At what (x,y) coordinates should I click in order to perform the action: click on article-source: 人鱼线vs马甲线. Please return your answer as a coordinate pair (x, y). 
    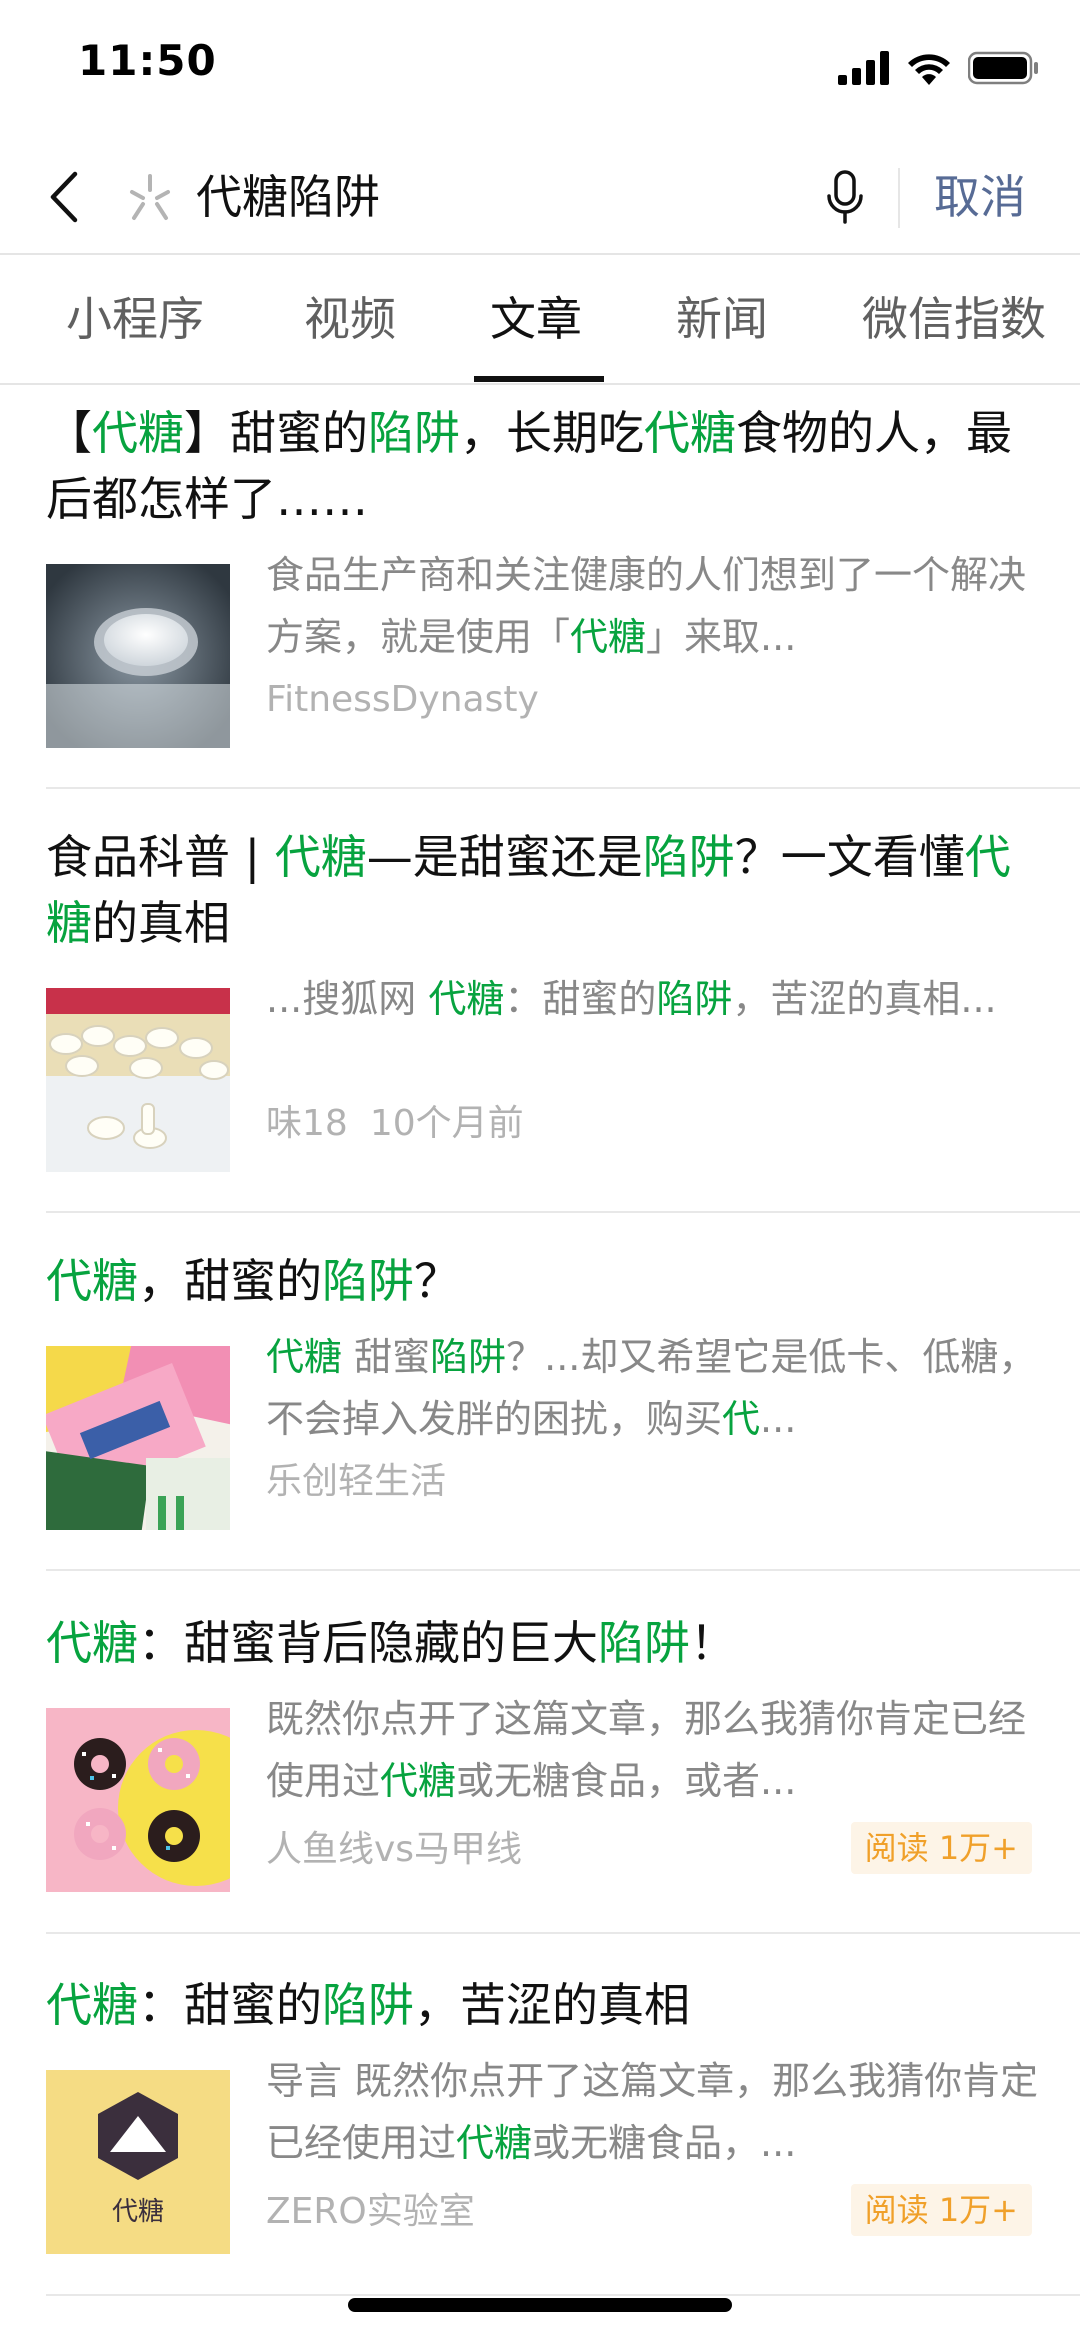
    Looking at the image, I should click on (394, 1849).